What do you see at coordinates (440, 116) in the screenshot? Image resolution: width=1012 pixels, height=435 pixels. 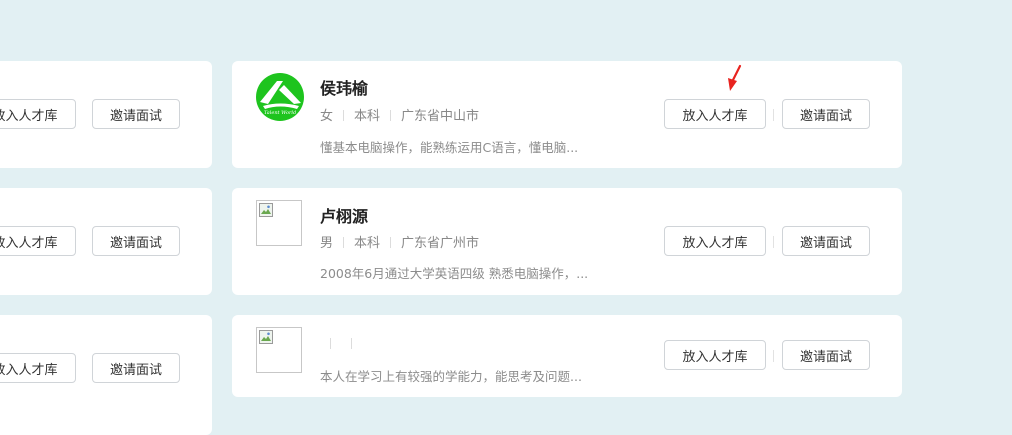 I see `location: 广东省中山市` at bounding box center [440, 116].